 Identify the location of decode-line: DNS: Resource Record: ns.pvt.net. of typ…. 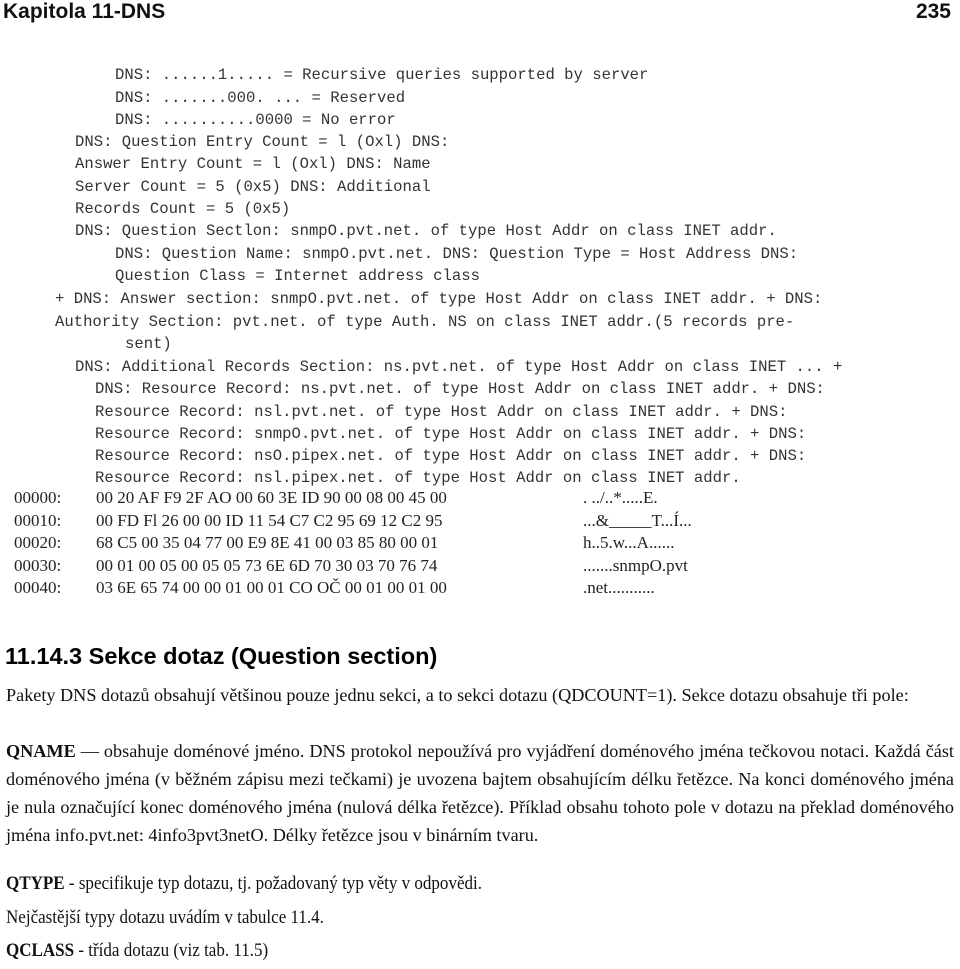
(460, 389).